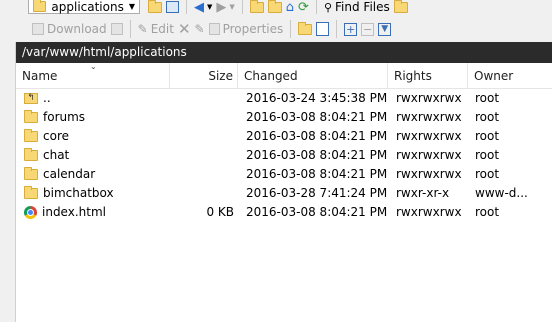  I want to click on file-name: calendar, so click(69, 174).